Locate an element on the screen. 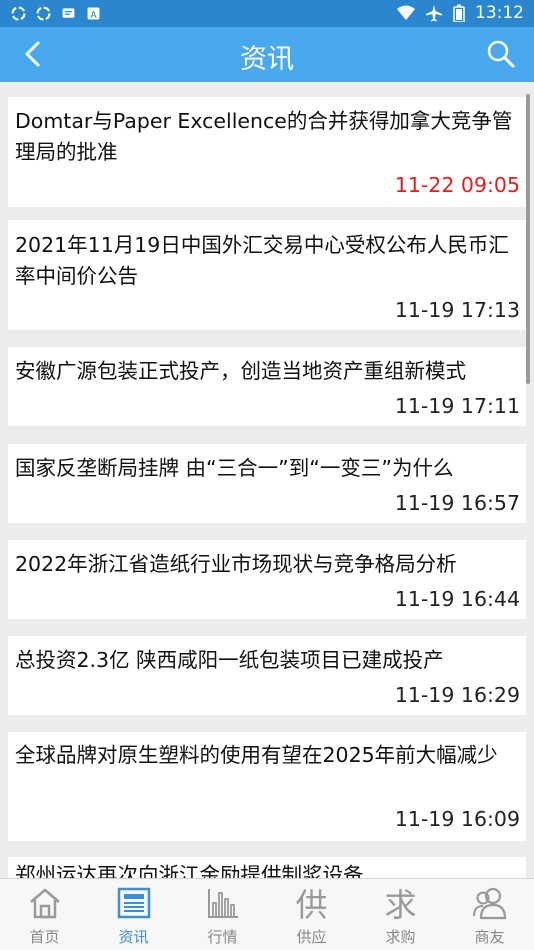 The height and width of the screenshot is (950, 534). tab-label: 供应 is located at coordinates (311, 937).